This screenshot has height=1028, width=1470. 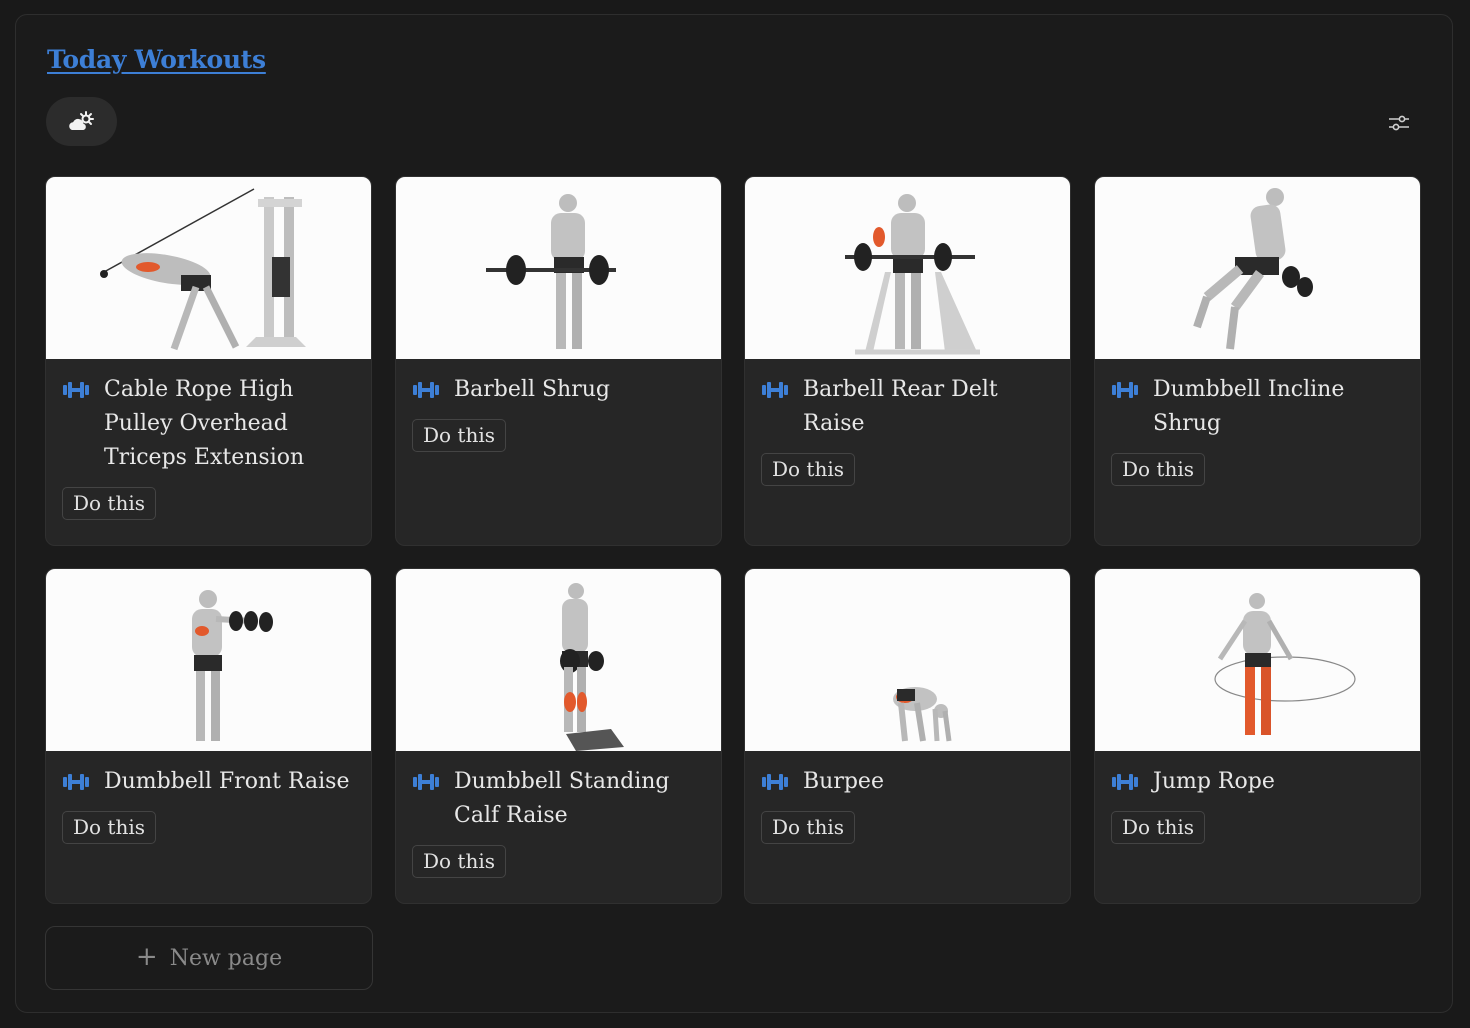 What do you see at coordinates (843, 782) in the screenshot?
I see `workout-name: Burpee` at bounding box center [843, 782].